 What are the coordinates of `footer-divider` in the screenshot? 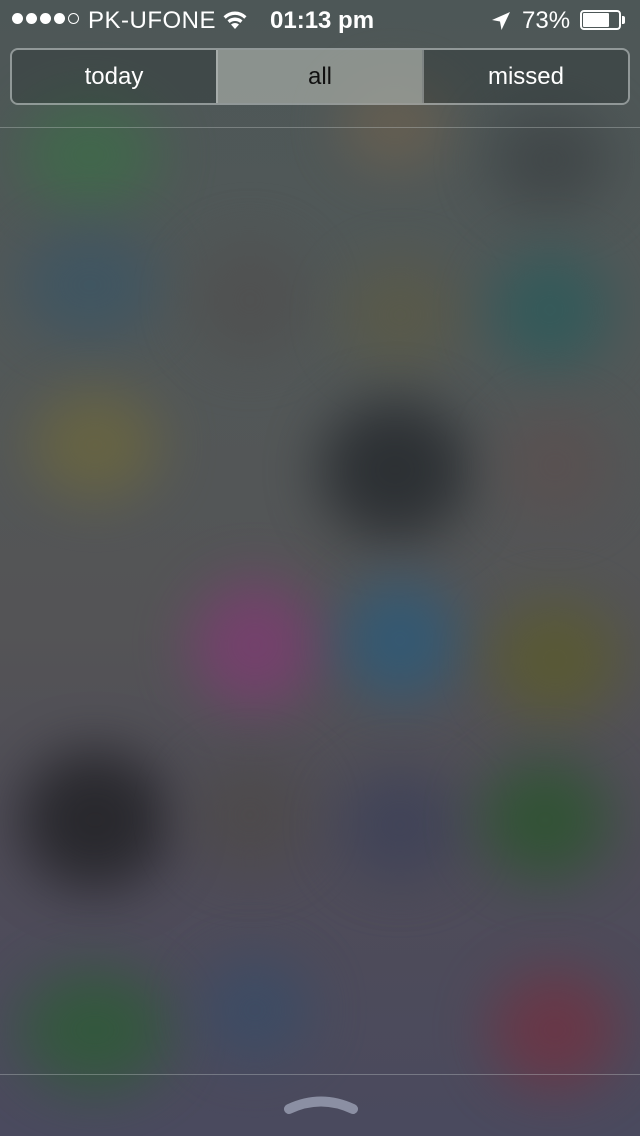 It's located at (320, 1074).